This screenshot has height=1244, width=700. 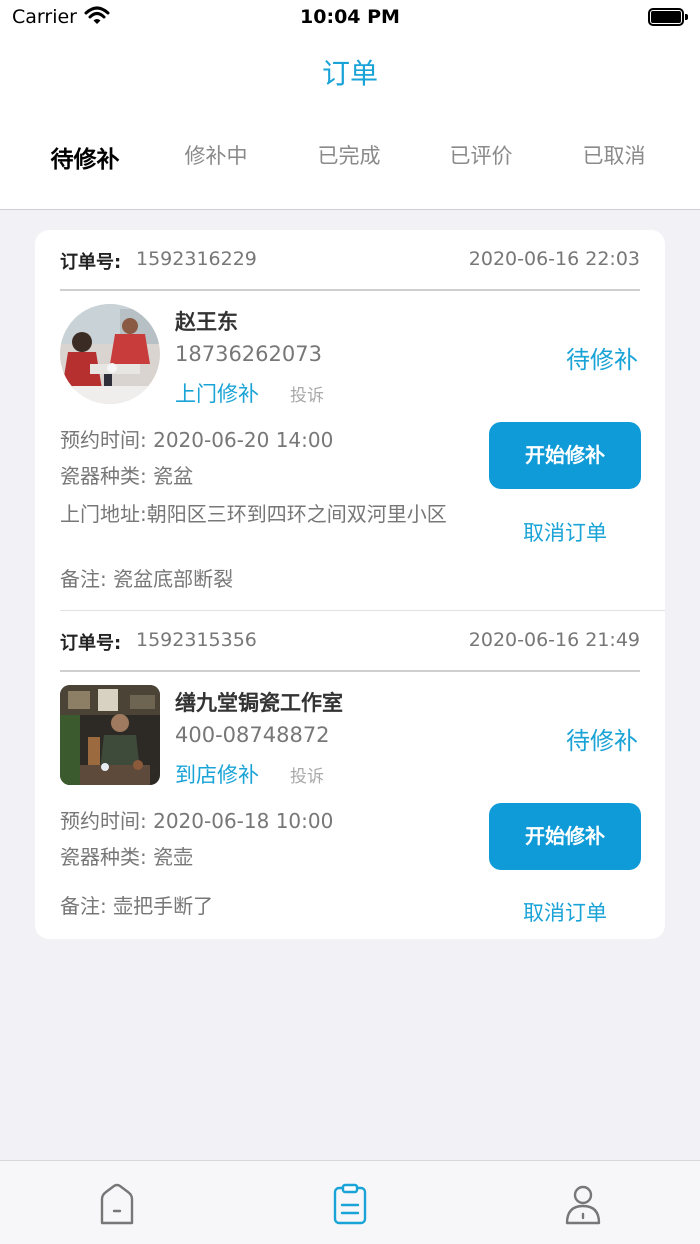 I want to click on clock: 10:04 PM, so click(x=350, y=17).